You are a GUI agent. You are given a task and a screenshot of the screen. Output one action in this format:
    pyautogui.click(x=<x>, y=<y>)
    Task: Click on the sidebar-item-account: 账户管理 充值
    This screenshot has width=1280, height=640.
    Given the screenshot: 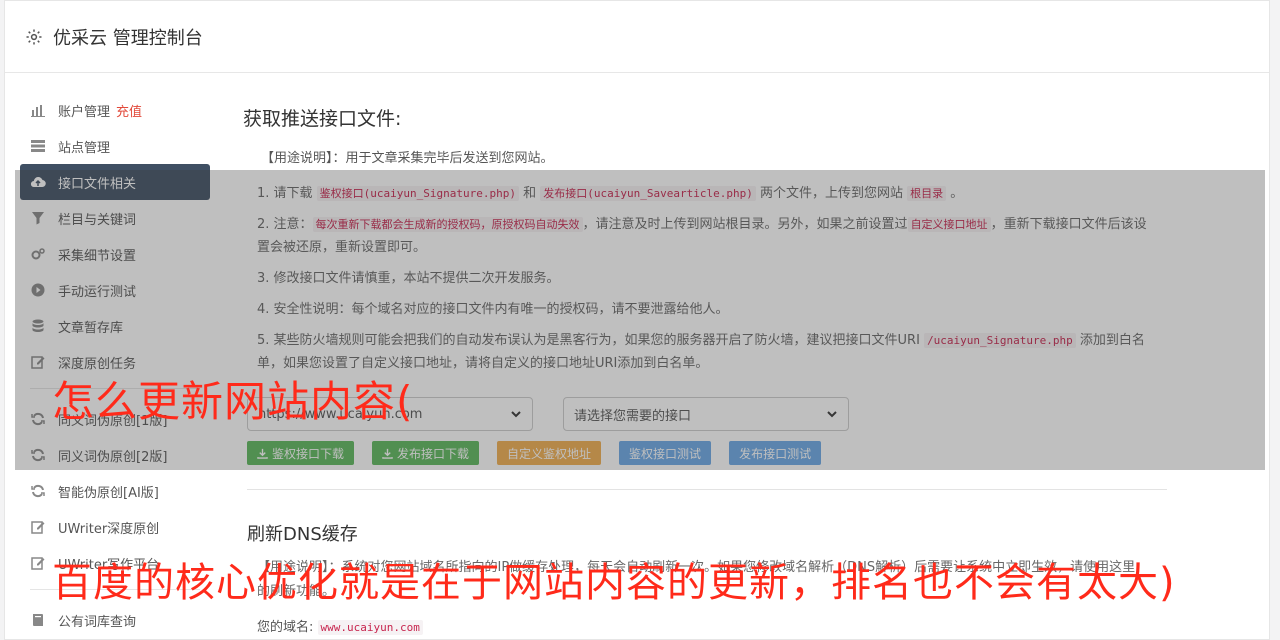 What is the action you would take?
    pyautogui.click(x=117, y=110)
    